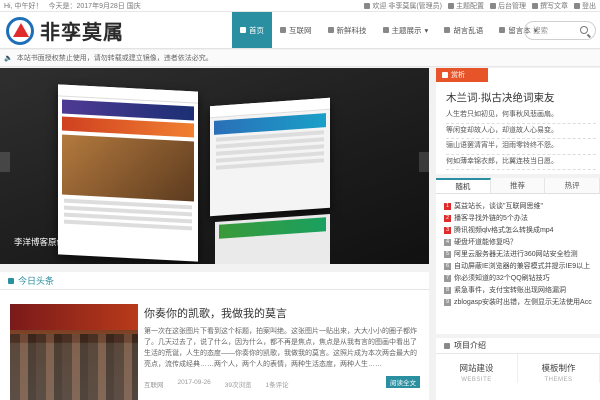  What do you see at coordinates (59, 242) in the screenshot?
I see `slide-caption: 李洋博客原创Inflect主题` at bounding box center [59, 242].